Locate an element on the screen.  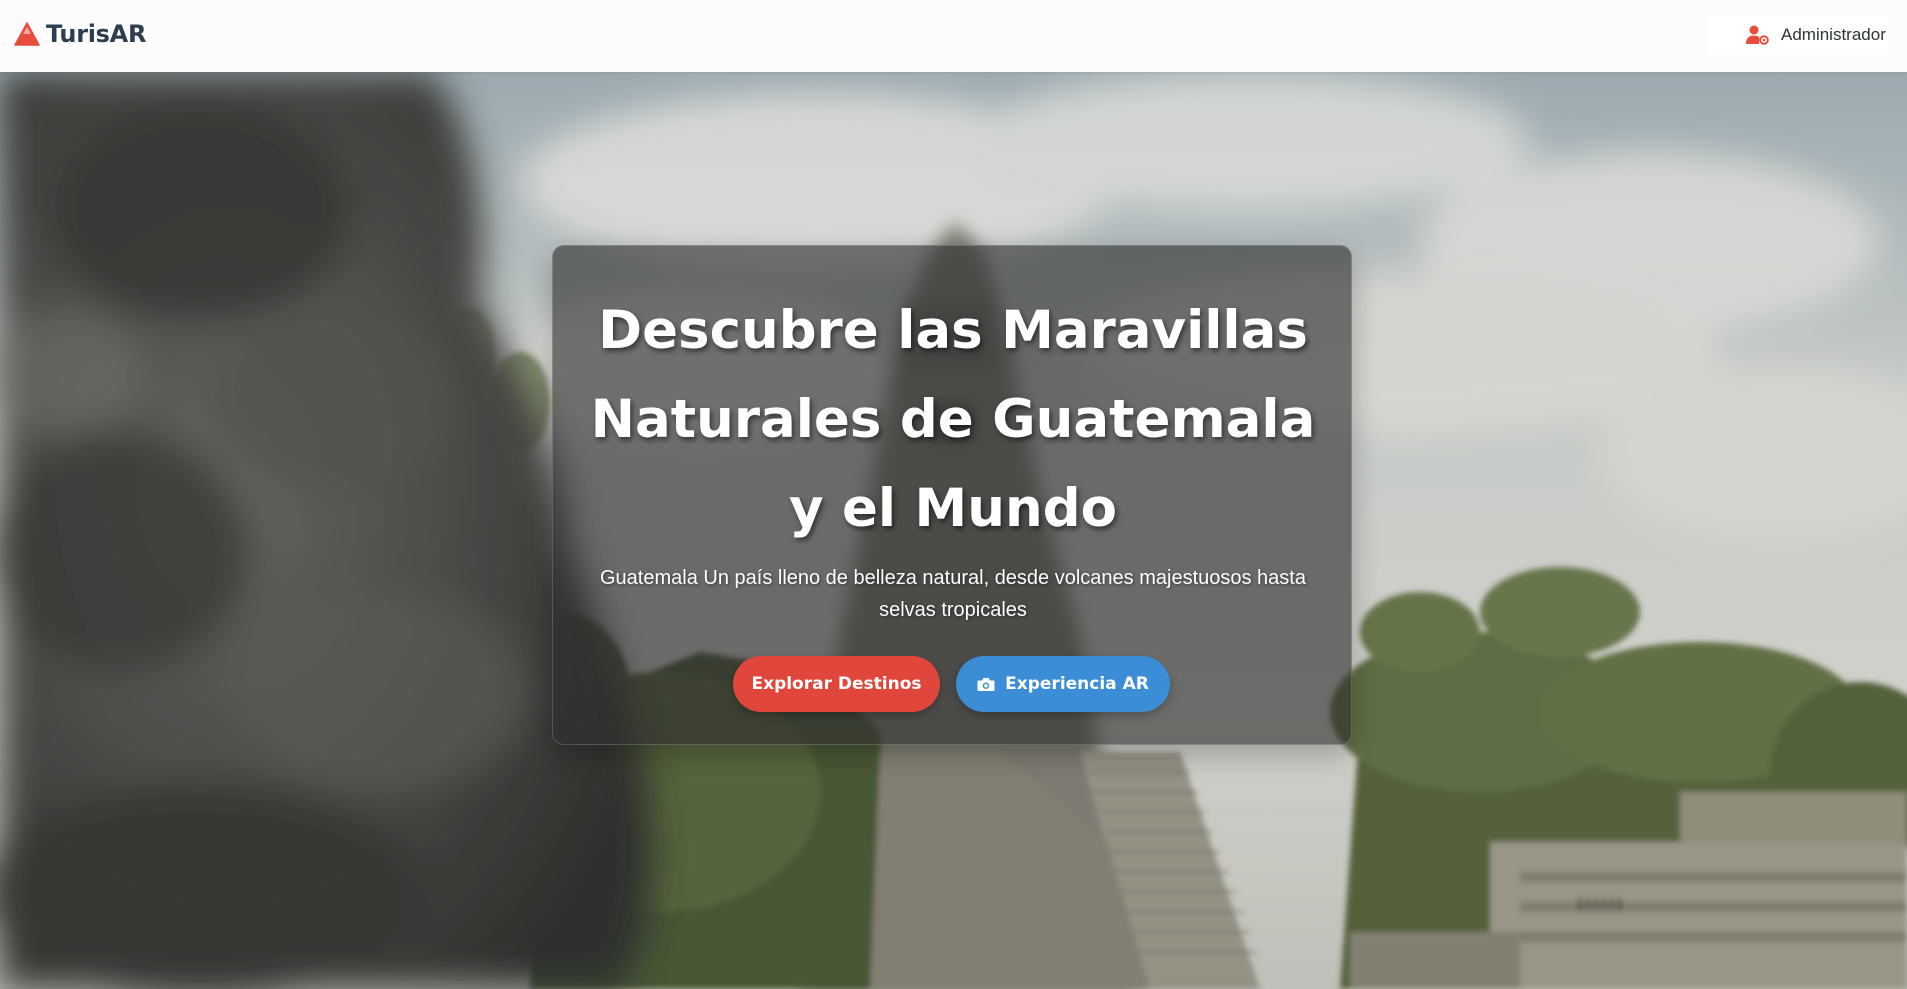
ar-experience-button: Experiencia AR is located at coordinates (1063, 684).